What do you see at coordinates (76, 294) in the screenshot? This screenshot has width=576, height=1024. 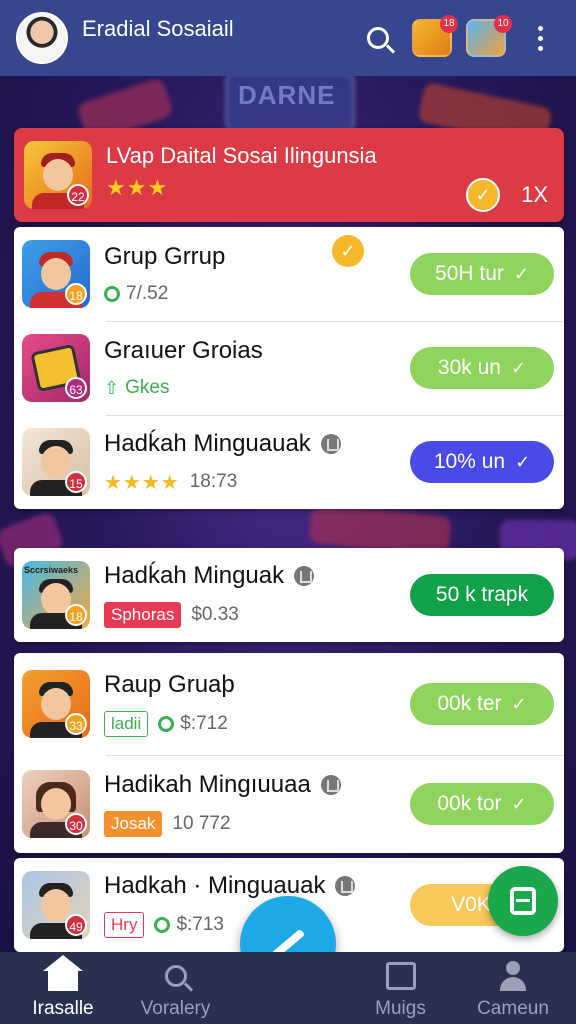 I see `level-badge: 18` at bounding box center [76, 294].